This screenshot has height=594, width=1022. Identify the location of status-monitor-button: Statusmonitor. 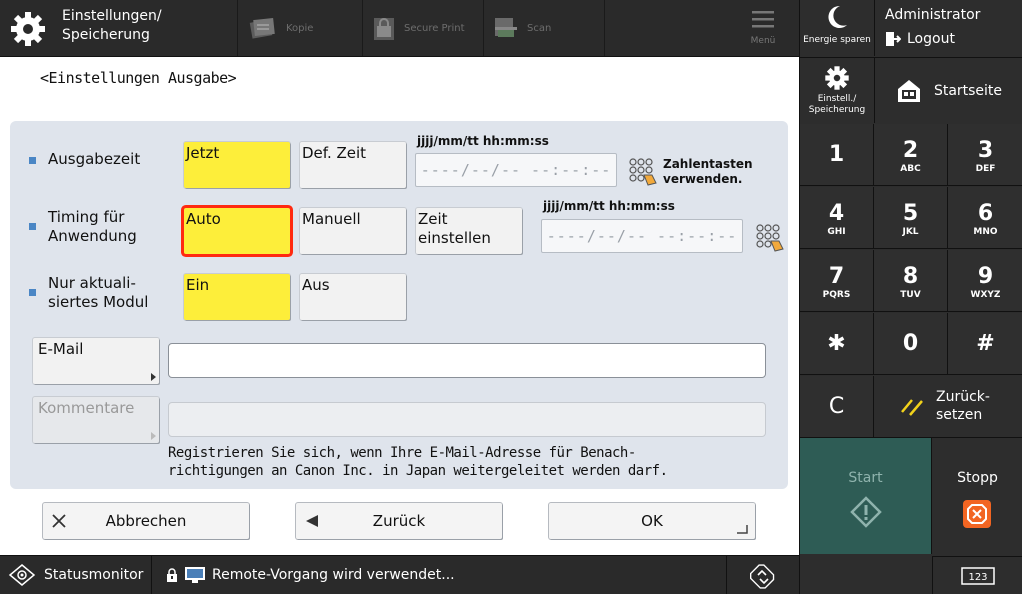
(76, 575).